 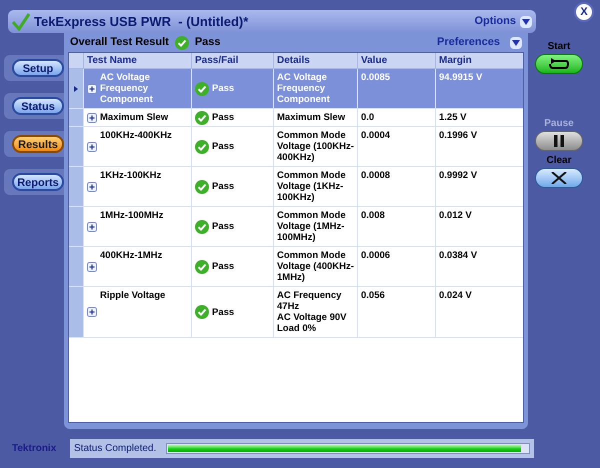 I want to click on row-pointer-icon, so click(x=76, y=89).